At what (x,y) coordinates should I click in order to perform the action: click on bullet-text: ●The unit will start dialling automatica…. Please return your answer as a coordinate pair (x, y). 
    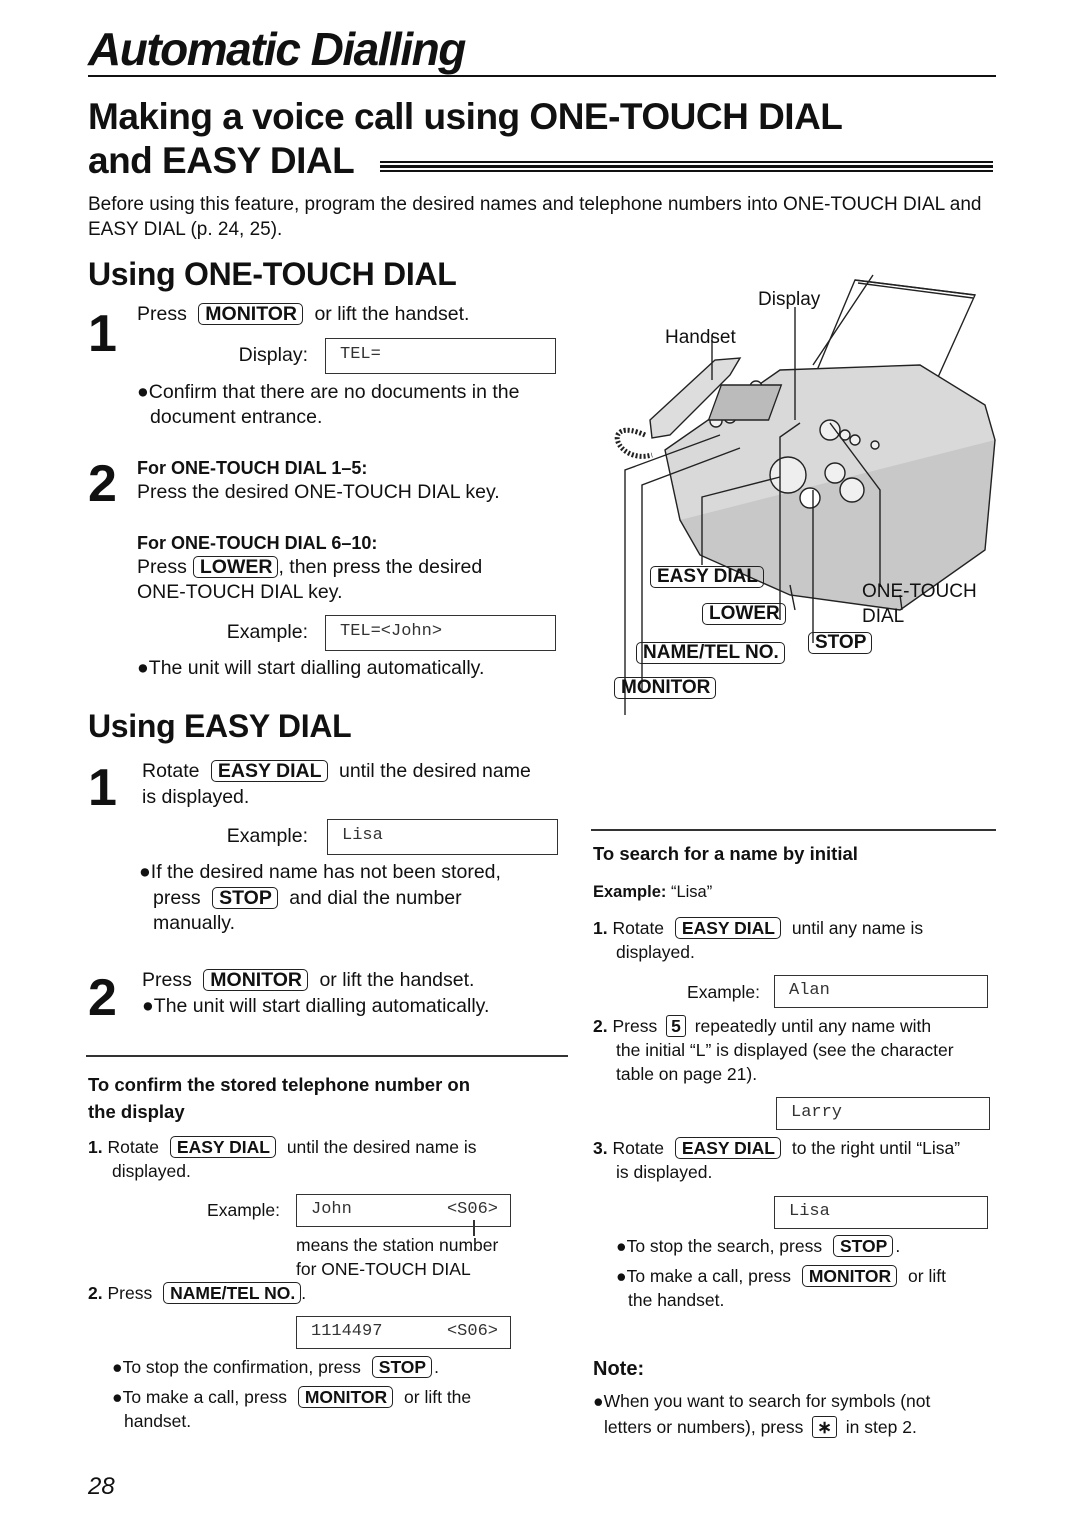
    Looking at the image, I should click on (316, 1006).